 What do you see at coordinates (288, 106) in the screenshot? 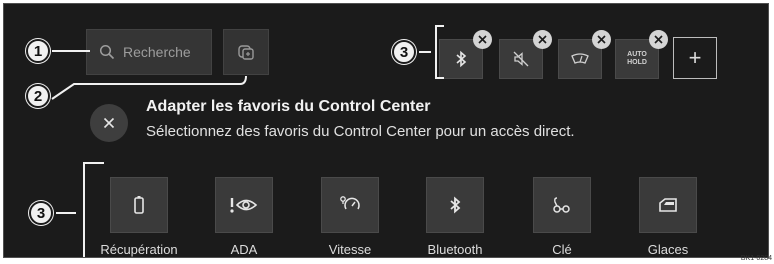
I see `message-title: Adapter les favoris du Control Center` at bounding box center [288, 106].